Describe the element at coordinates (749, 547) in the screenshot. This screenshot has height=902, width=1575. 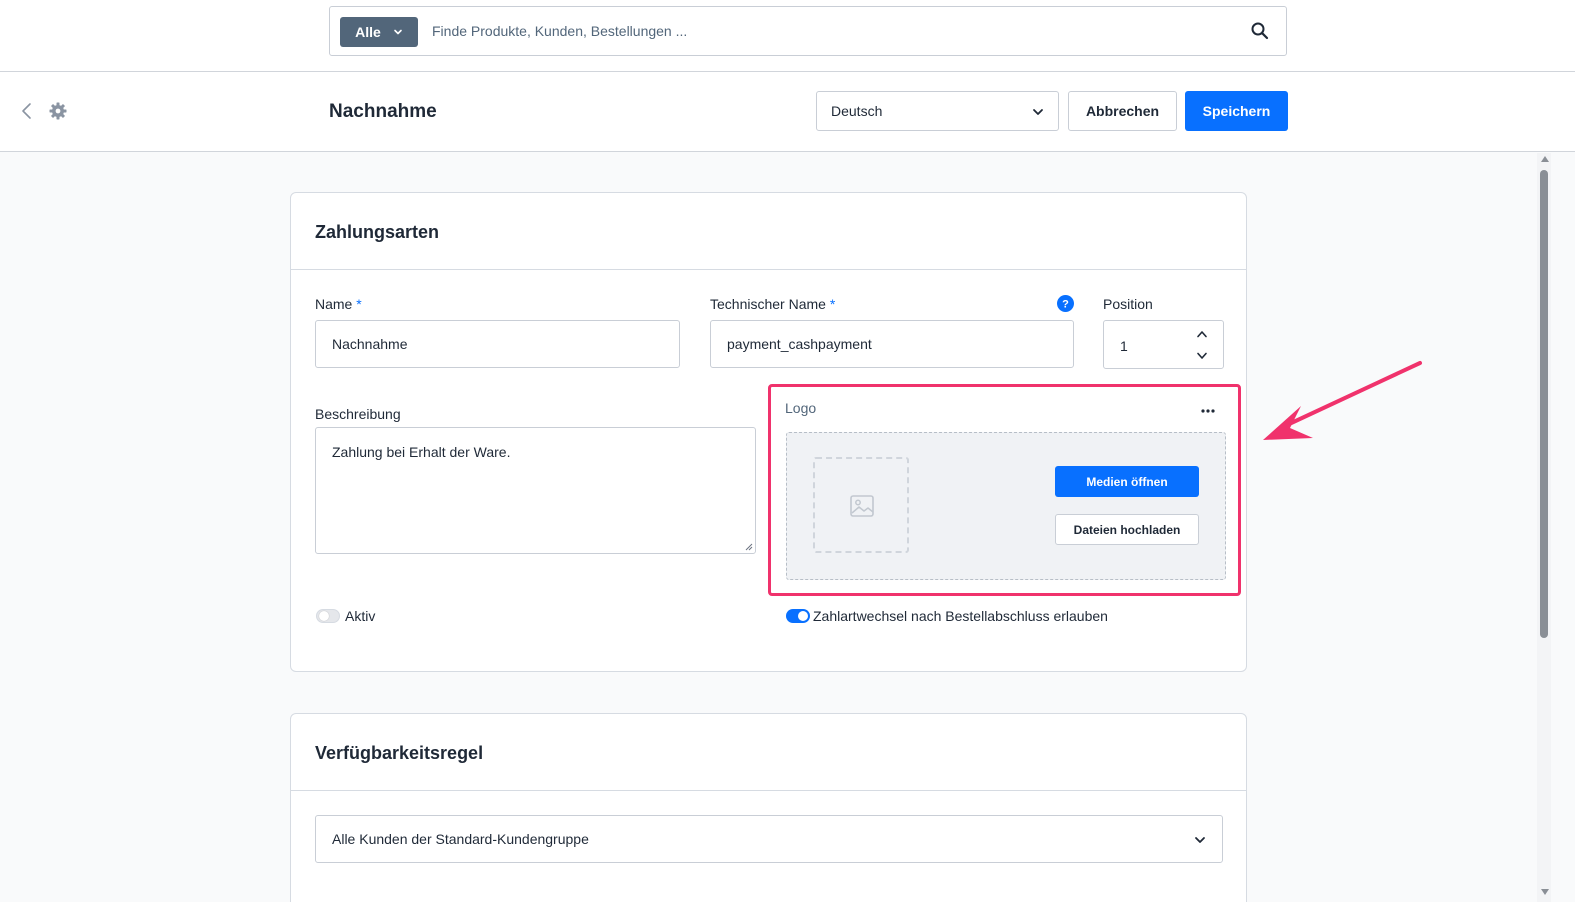
I see `resize-handle-icon` at that location.